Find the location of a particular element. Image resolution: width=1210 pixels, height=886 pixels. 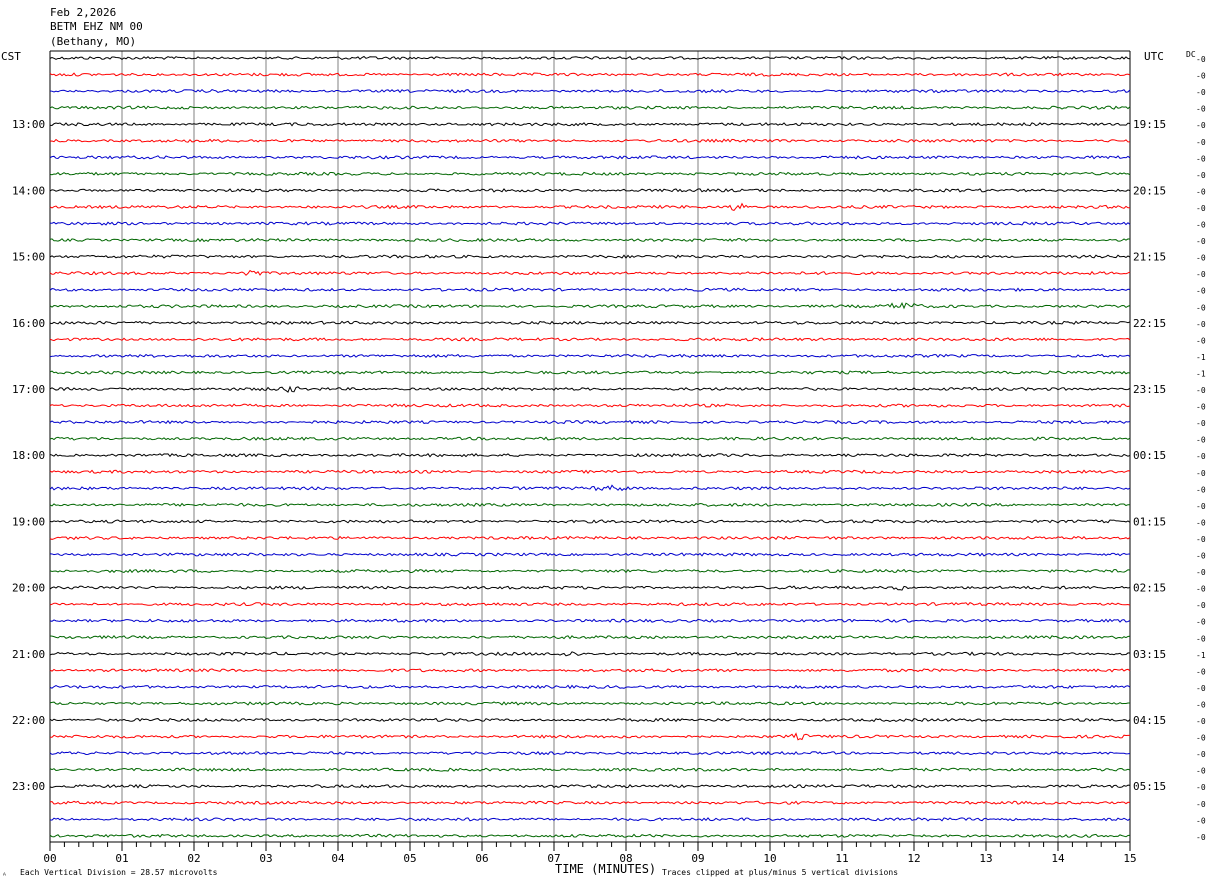

cst-hour-label: 17:00 is located at coordinates (28, 389).